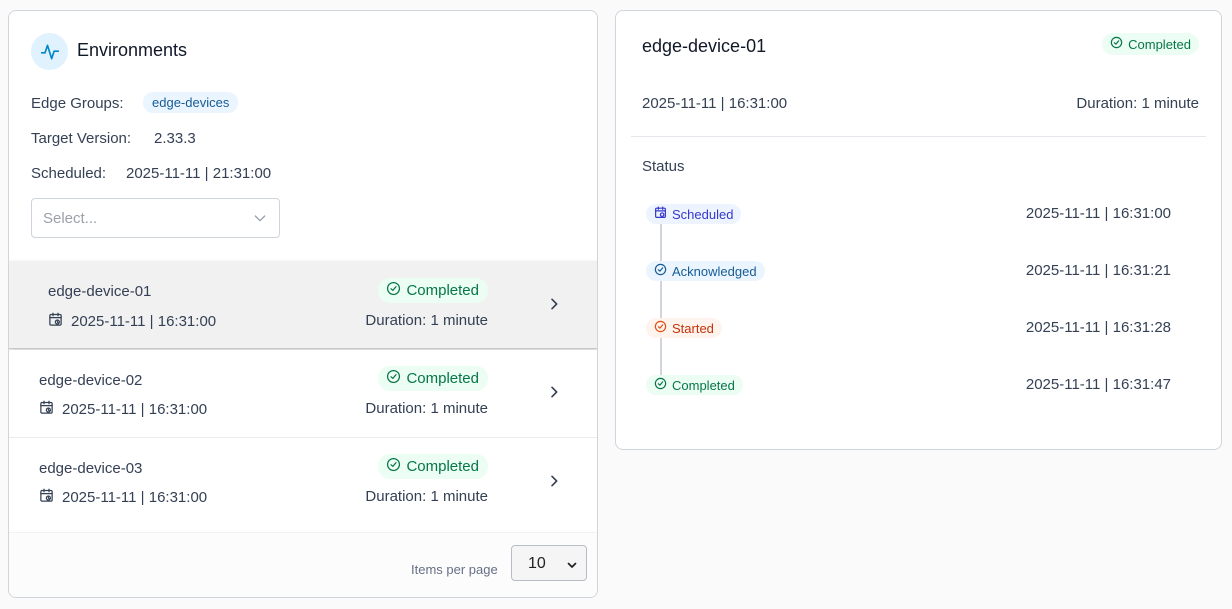 The image size is (1232, 609). I want to click on timeline-label: Scheduled, so click(703, 214).